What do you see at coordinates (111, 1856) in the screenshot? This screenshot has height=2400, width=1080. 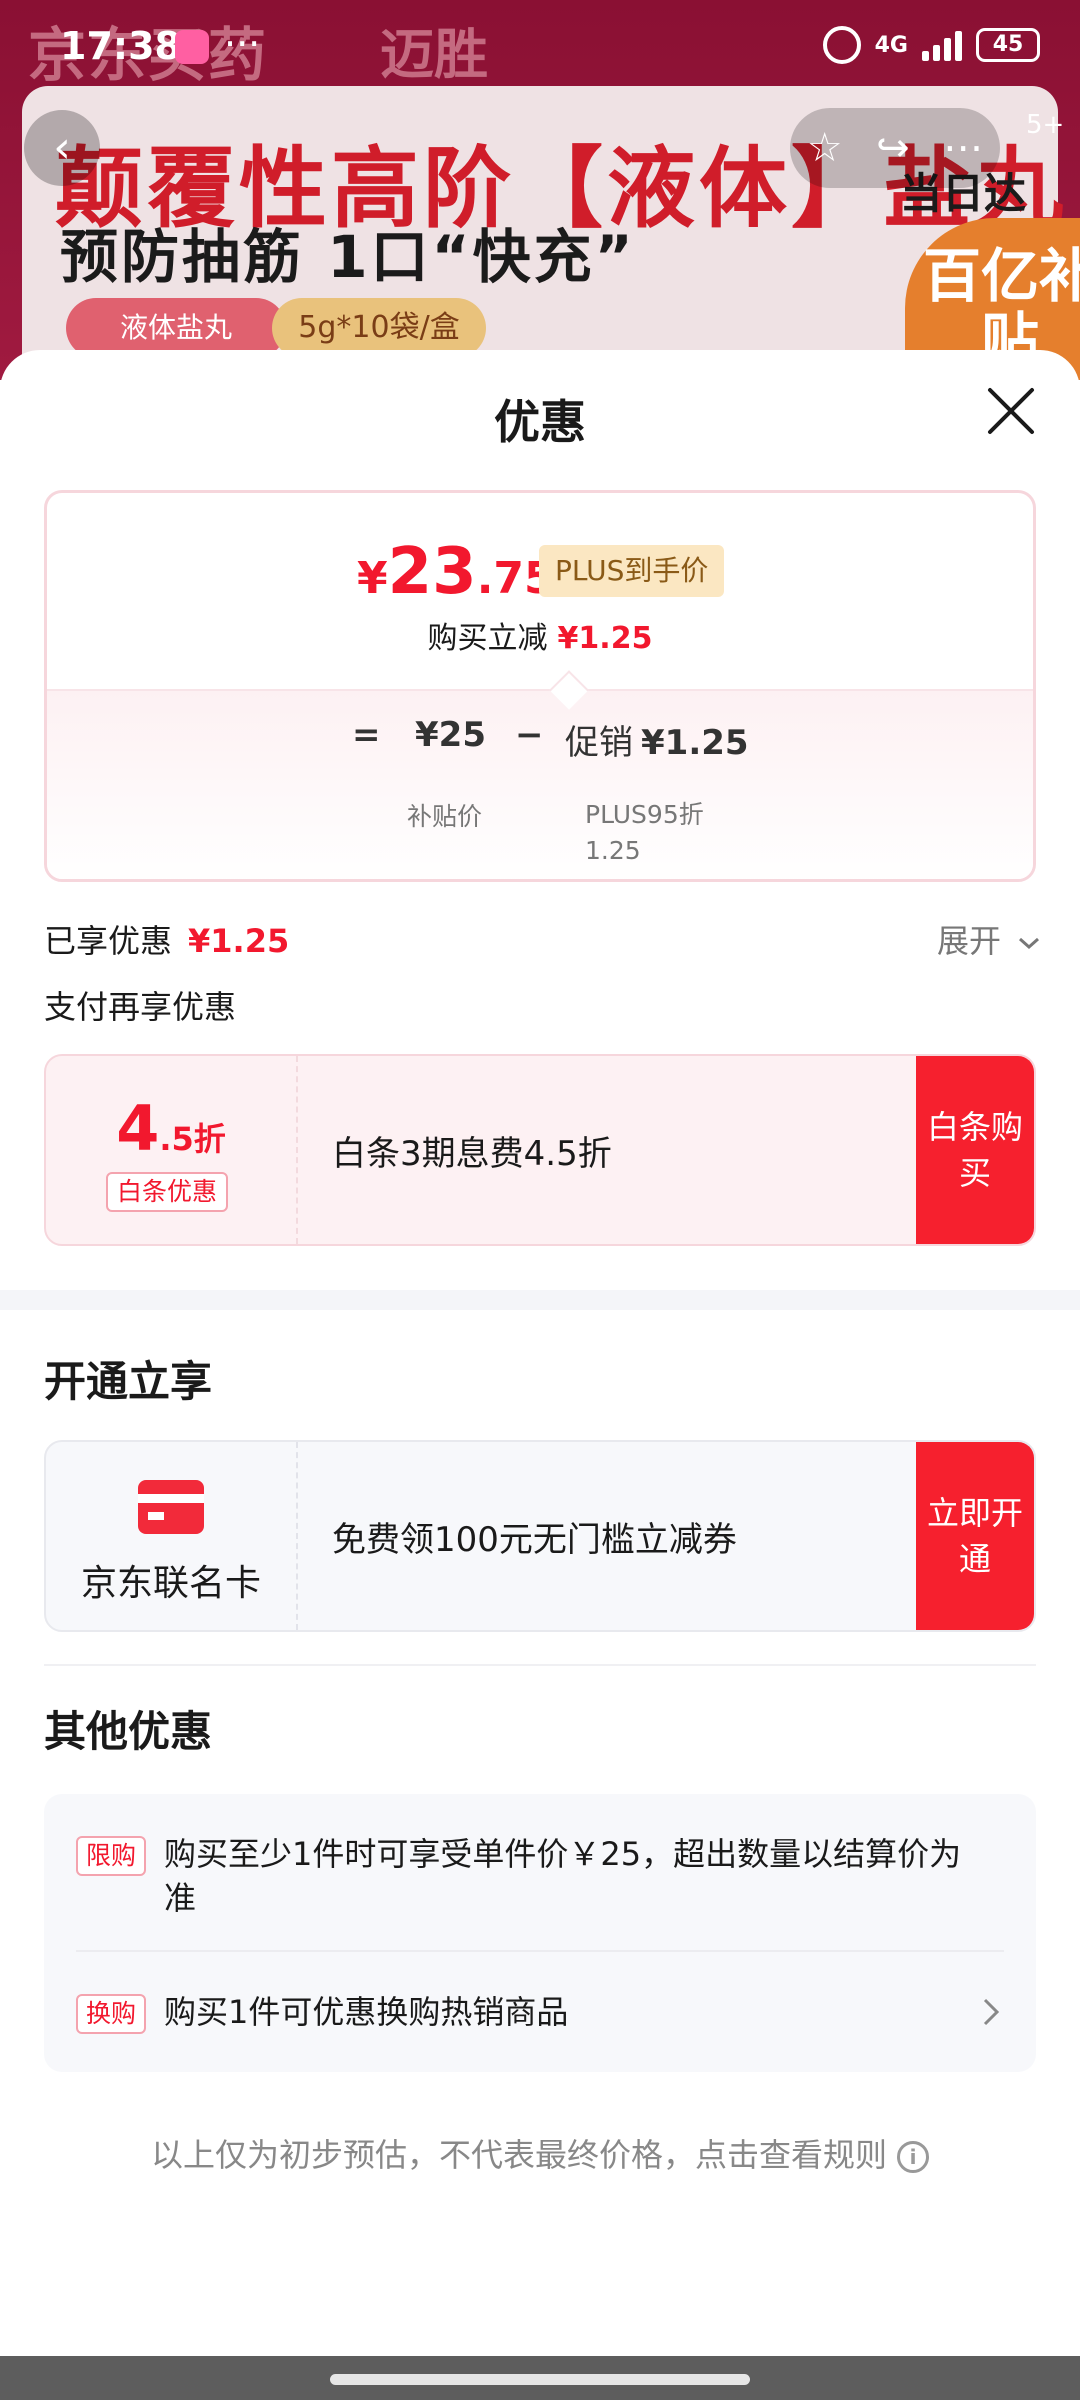 I see `offer-tag: 限购` at bounding box center [111, 1856].